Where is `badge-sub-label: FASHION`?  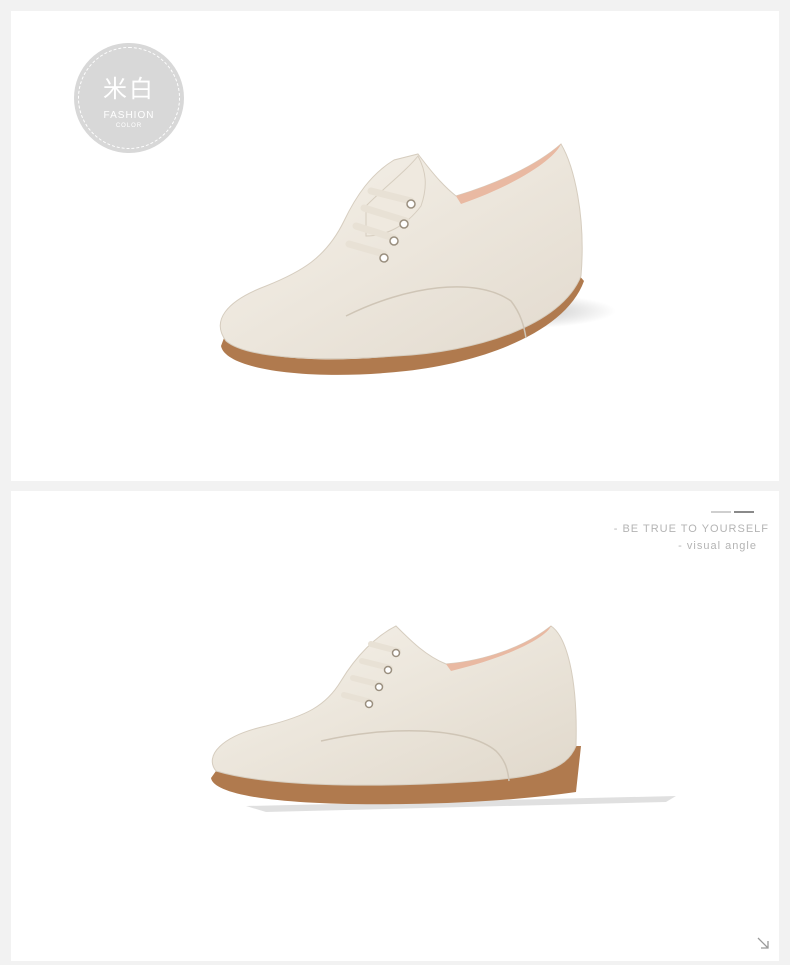
badge-sub-label: FASHION is located at coordinates (129, 115).